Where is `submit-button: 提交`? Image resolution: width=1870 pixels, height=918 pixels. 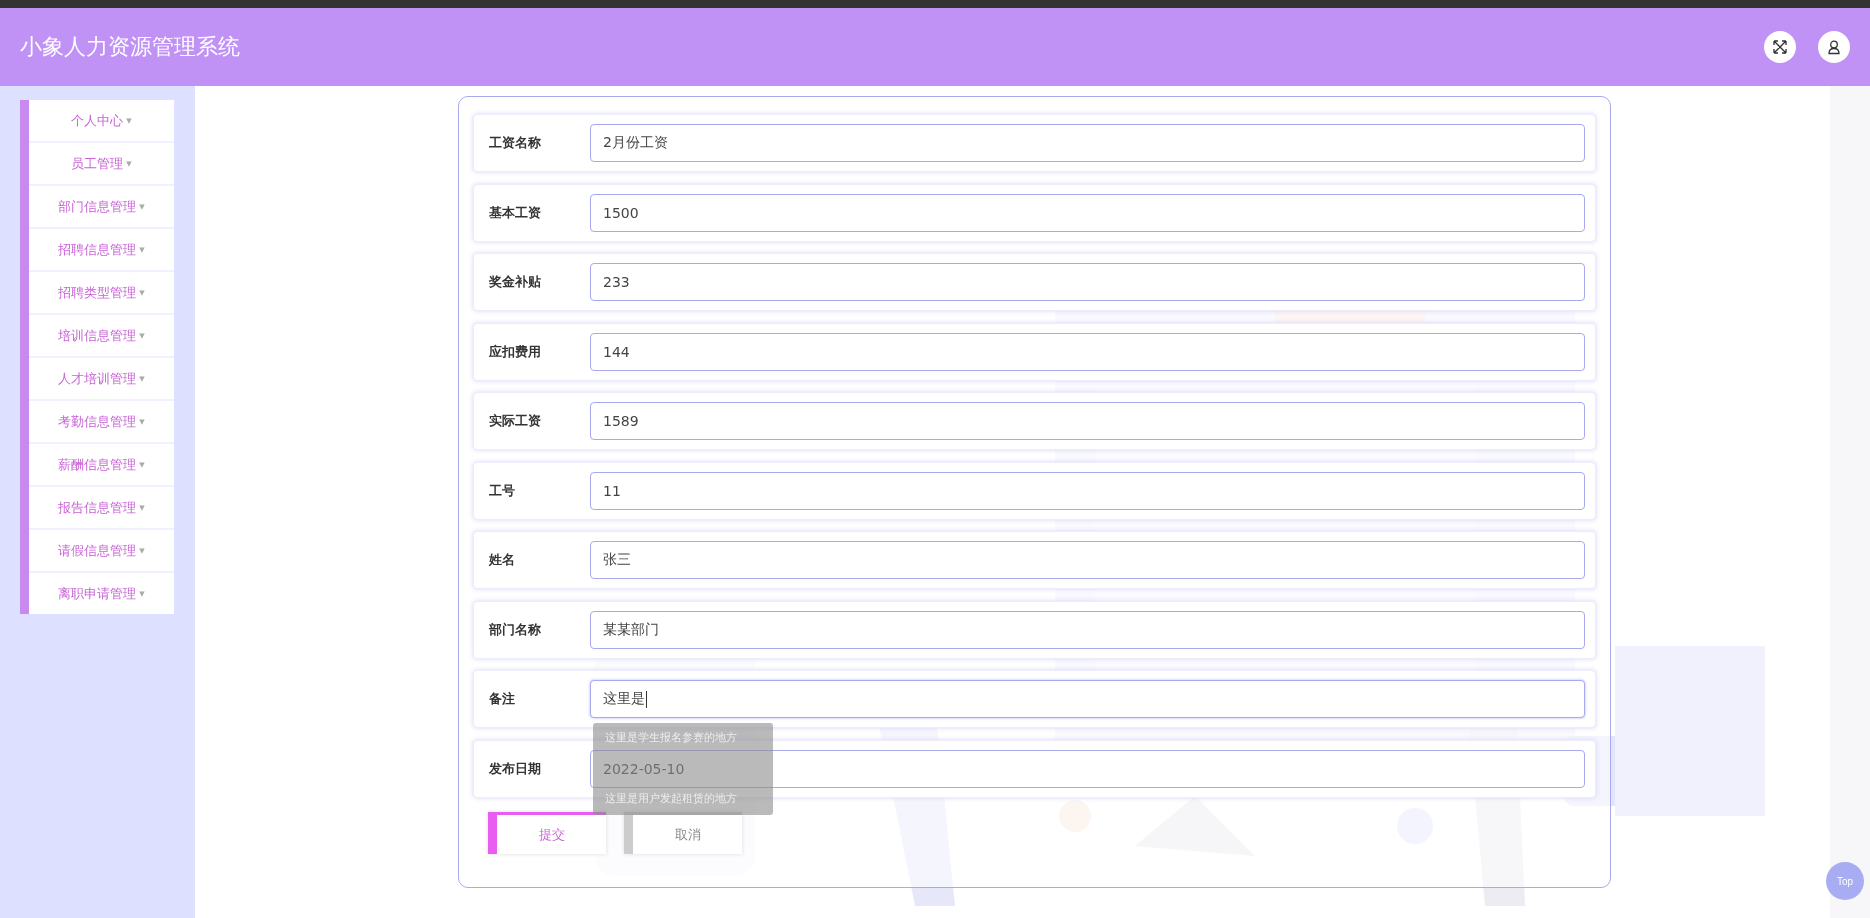
submit-button: 提交 is located at coordinates (547, 833).